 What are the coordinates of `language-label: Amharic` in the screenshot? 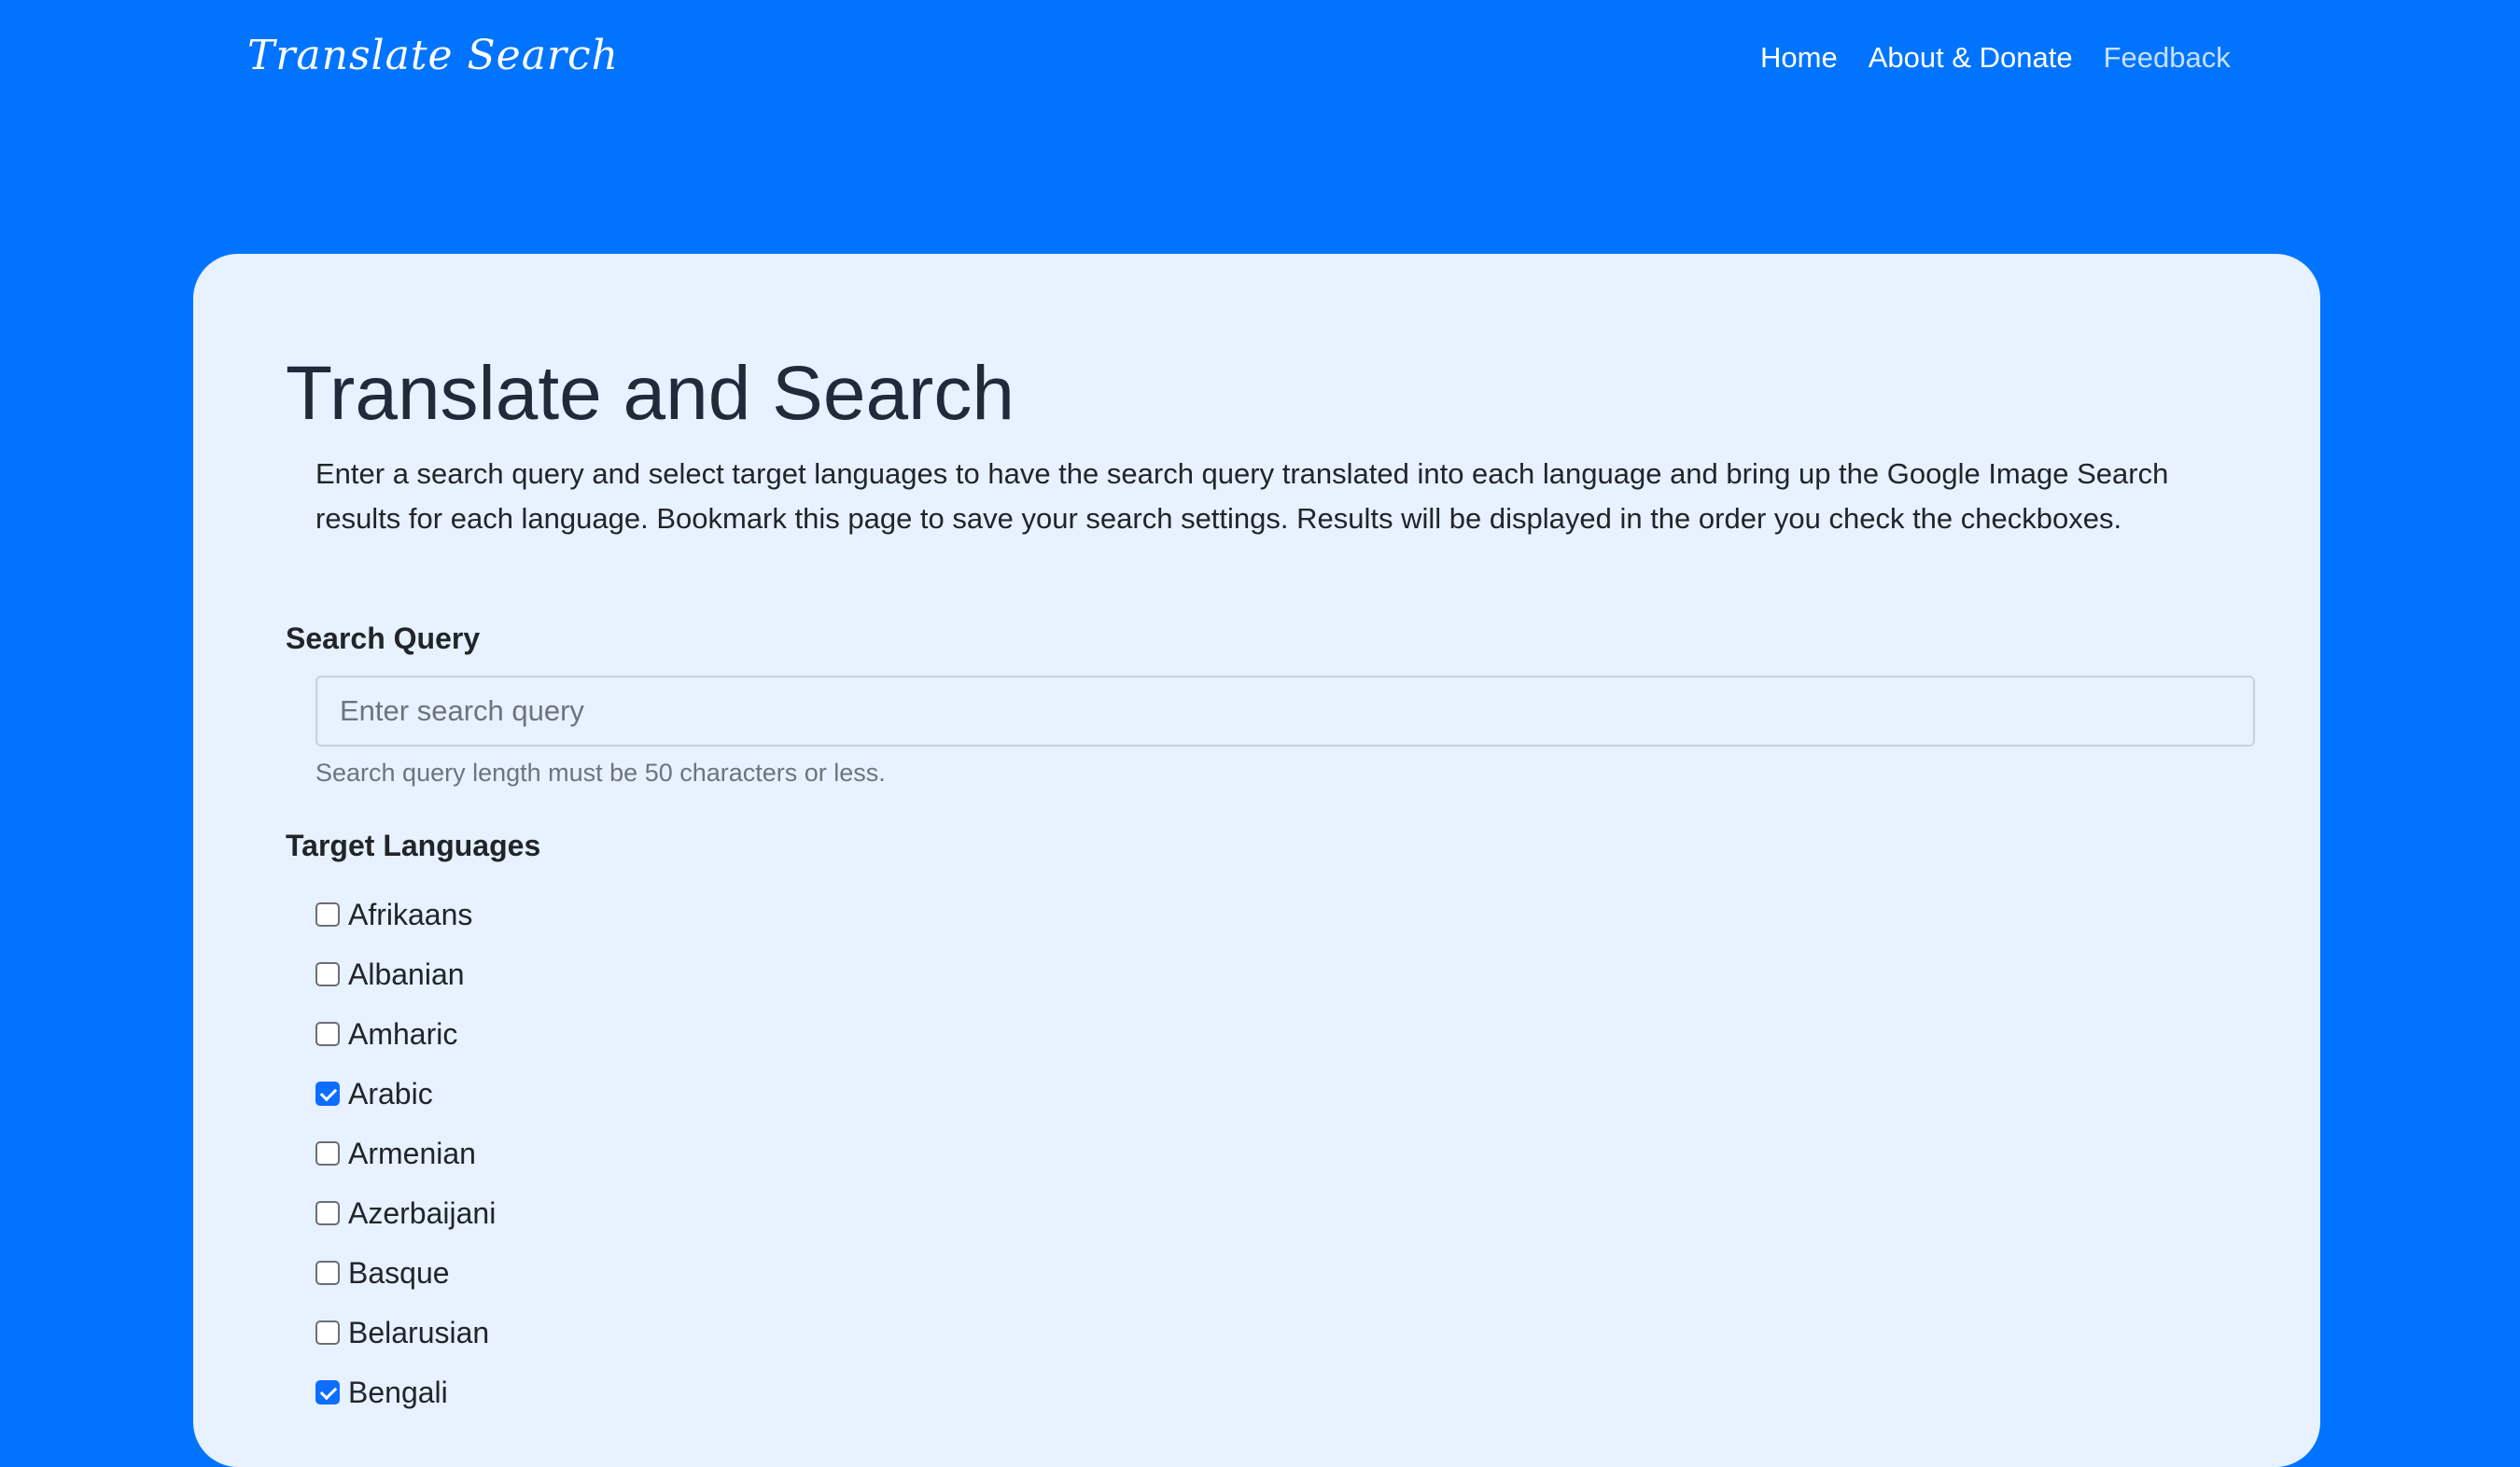 It's located at (403, 1034).